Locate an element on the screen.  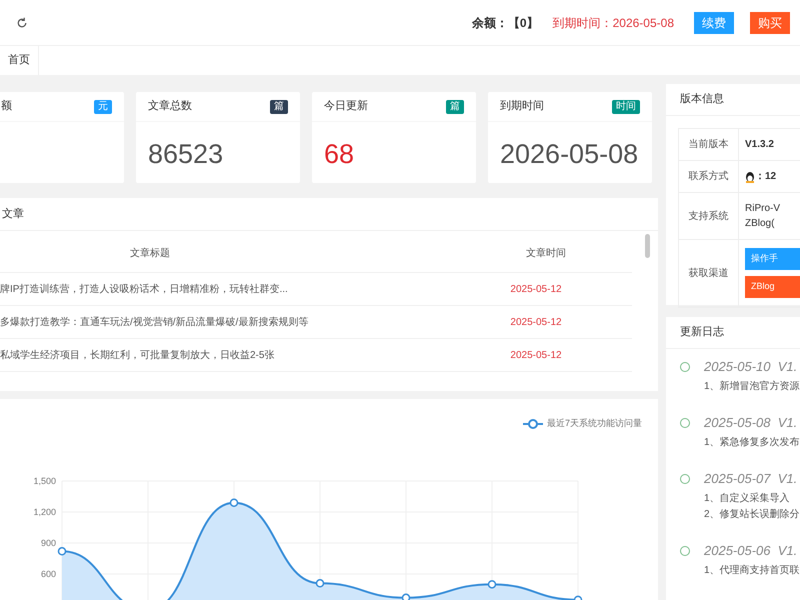
column-header: 文章标题 is located at coordinates (150, 253).